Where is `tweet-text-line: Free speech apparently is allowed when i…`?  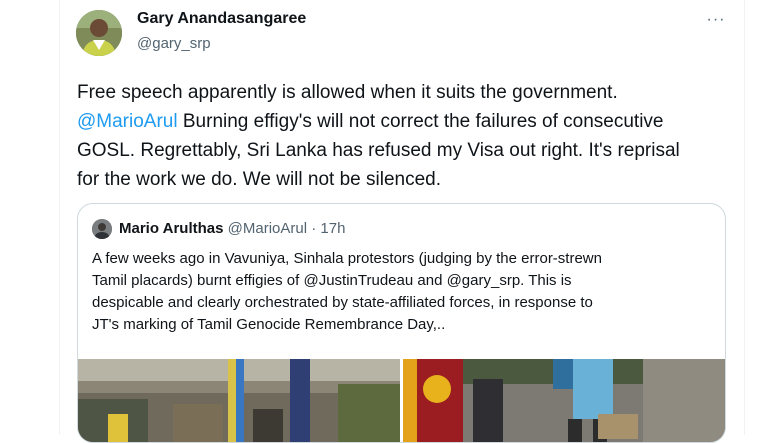
tweet-text-line: Free speech apparently is allowed when i… is located at coordinates (347, 92).